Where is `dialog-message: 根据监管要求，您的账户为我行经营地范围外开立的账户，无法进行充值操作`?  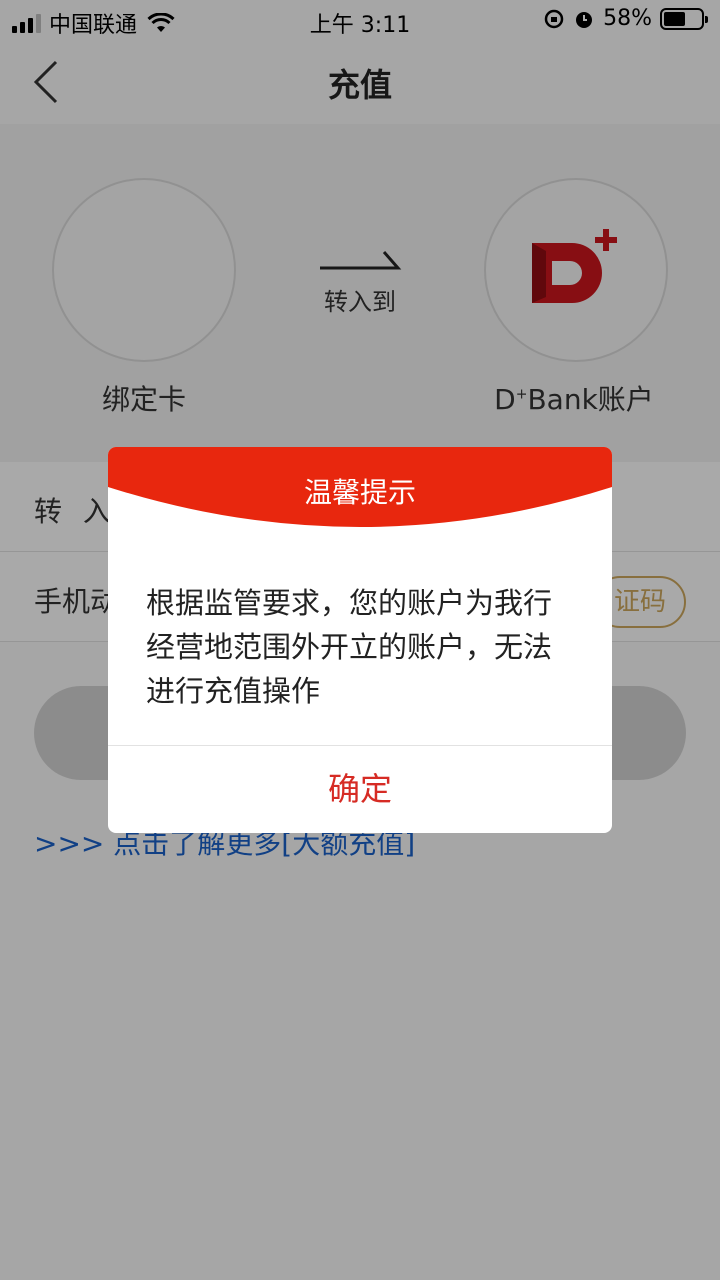
dialog-message: 根据监管要求，您的账户为我行经营地范围外开立的账户，无法进行充值操作 is located at coordinates (349, 647).